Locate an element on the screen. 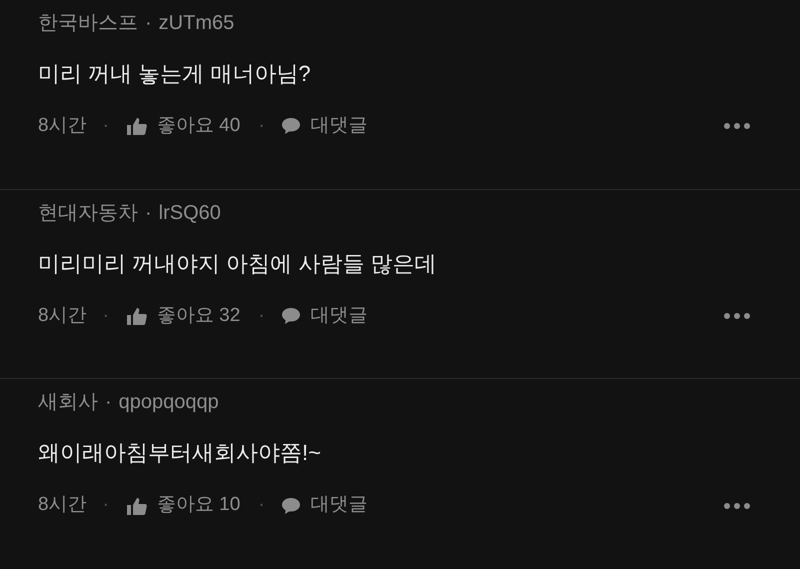  company-name: 새회사 is located at coordinates (68, 403).